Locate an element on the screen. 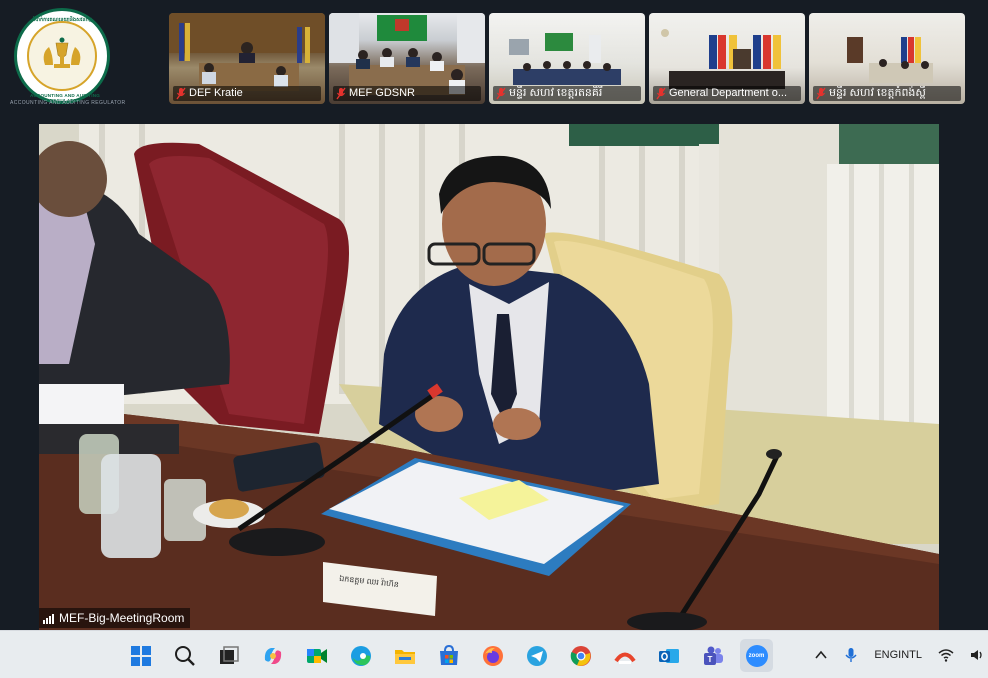  start-icon is located at coordinates (140, 655).